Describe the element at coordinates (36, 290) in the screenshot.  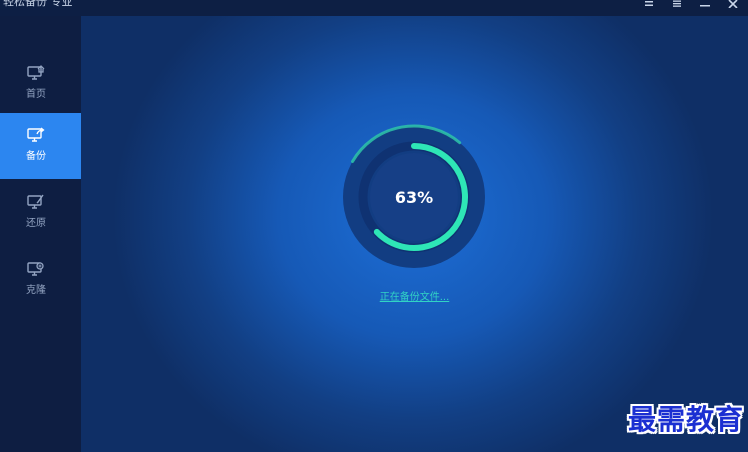
I see `sidebar-item-label: 克隆` at that location.